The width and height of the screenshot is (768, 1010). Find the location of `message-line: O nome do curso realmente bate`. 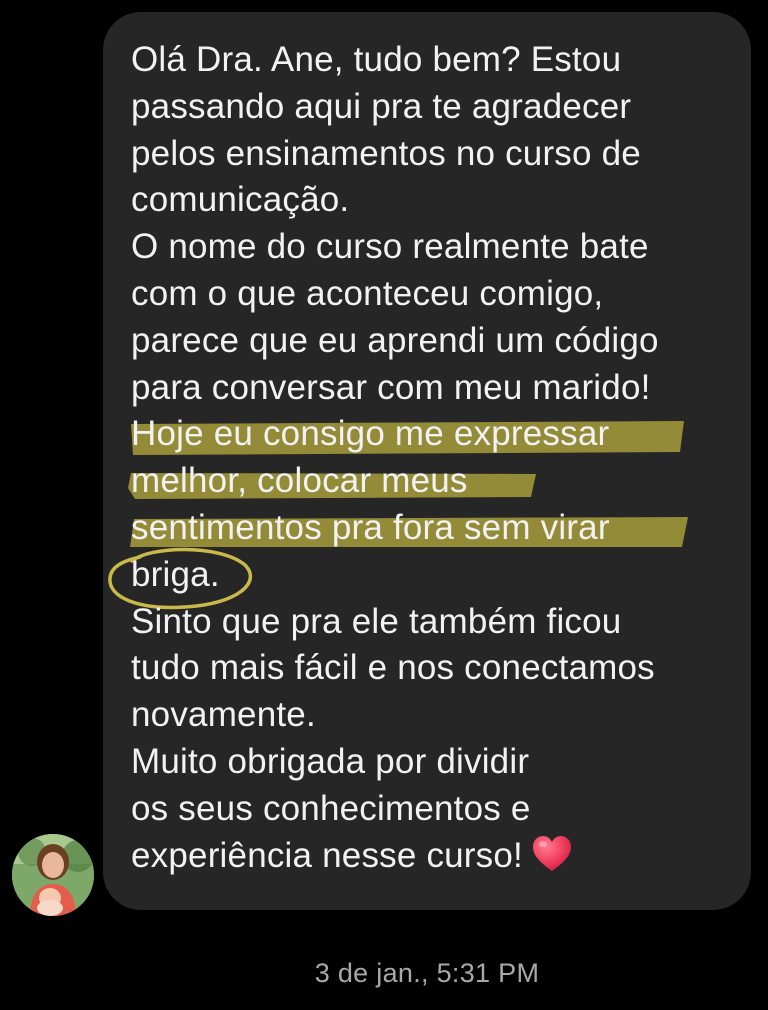

message-line: O nome do curso realmente bate is located at coordinates (390, 247).